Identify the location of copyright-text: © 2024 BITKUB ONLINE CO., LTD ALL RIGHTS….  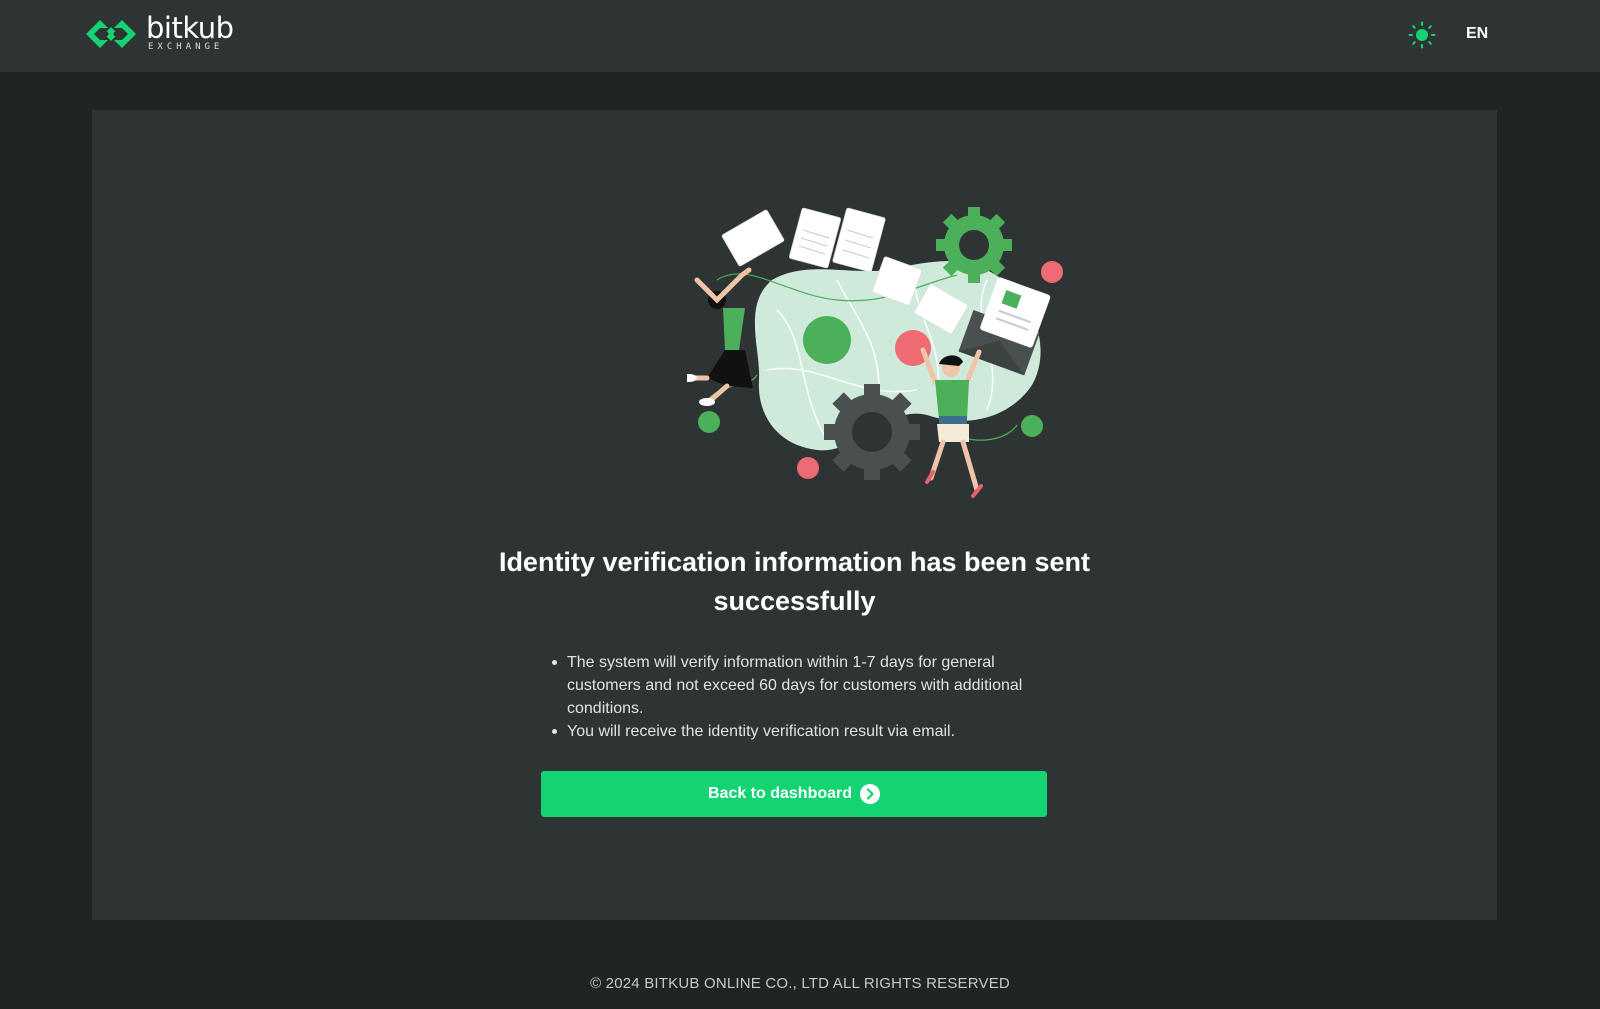
(800, 983).